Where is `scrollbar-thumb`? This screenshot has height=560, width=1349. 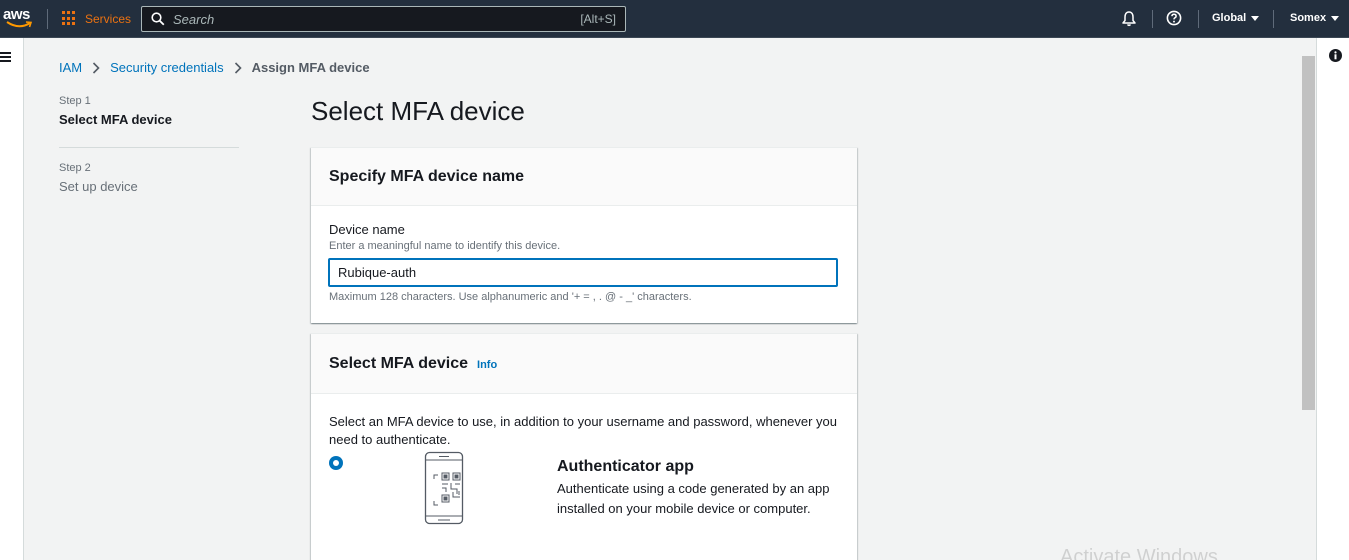
scrollbar-thumb is located at coordinates (1308, 233).